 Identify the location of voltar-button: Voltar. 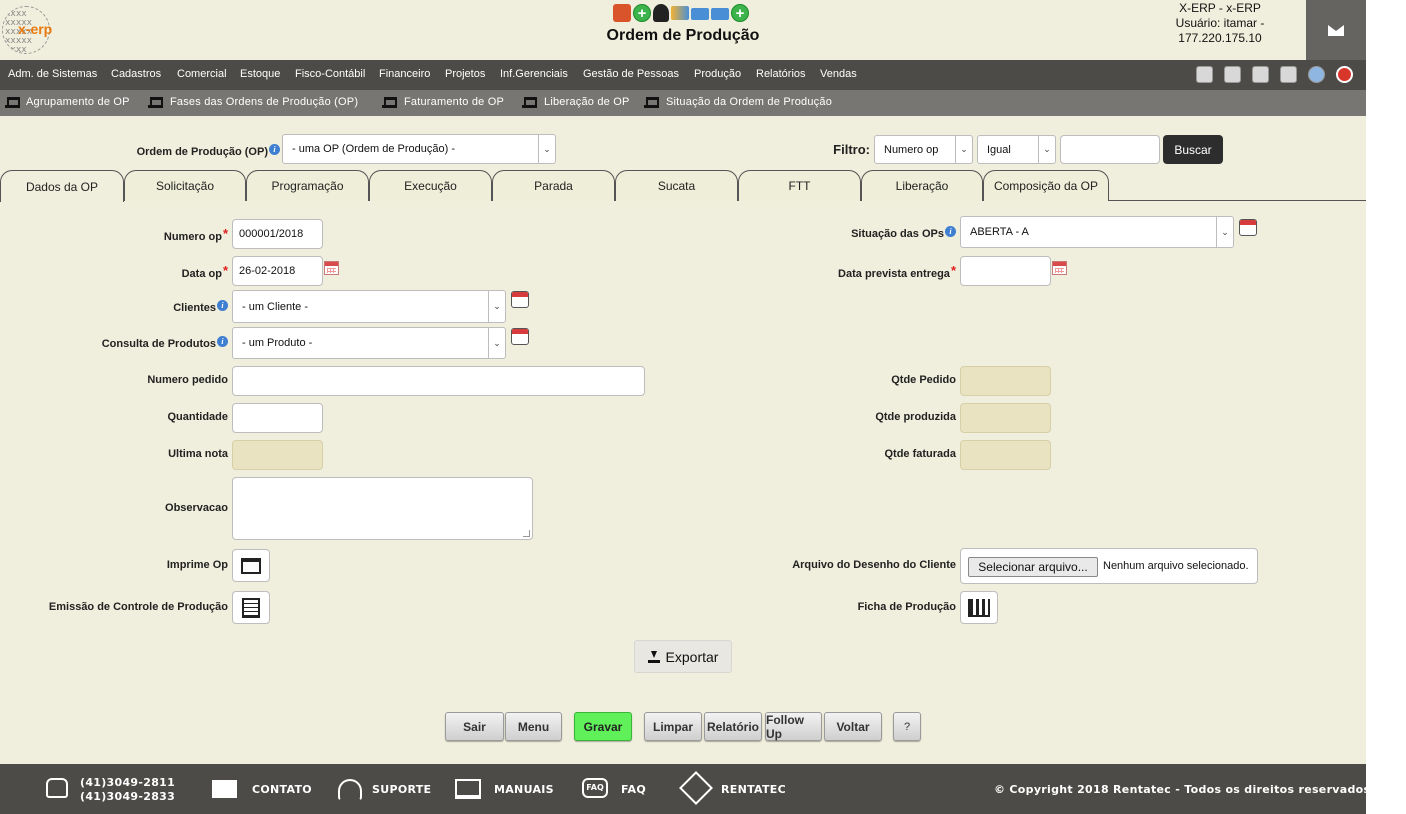
(853, 726).